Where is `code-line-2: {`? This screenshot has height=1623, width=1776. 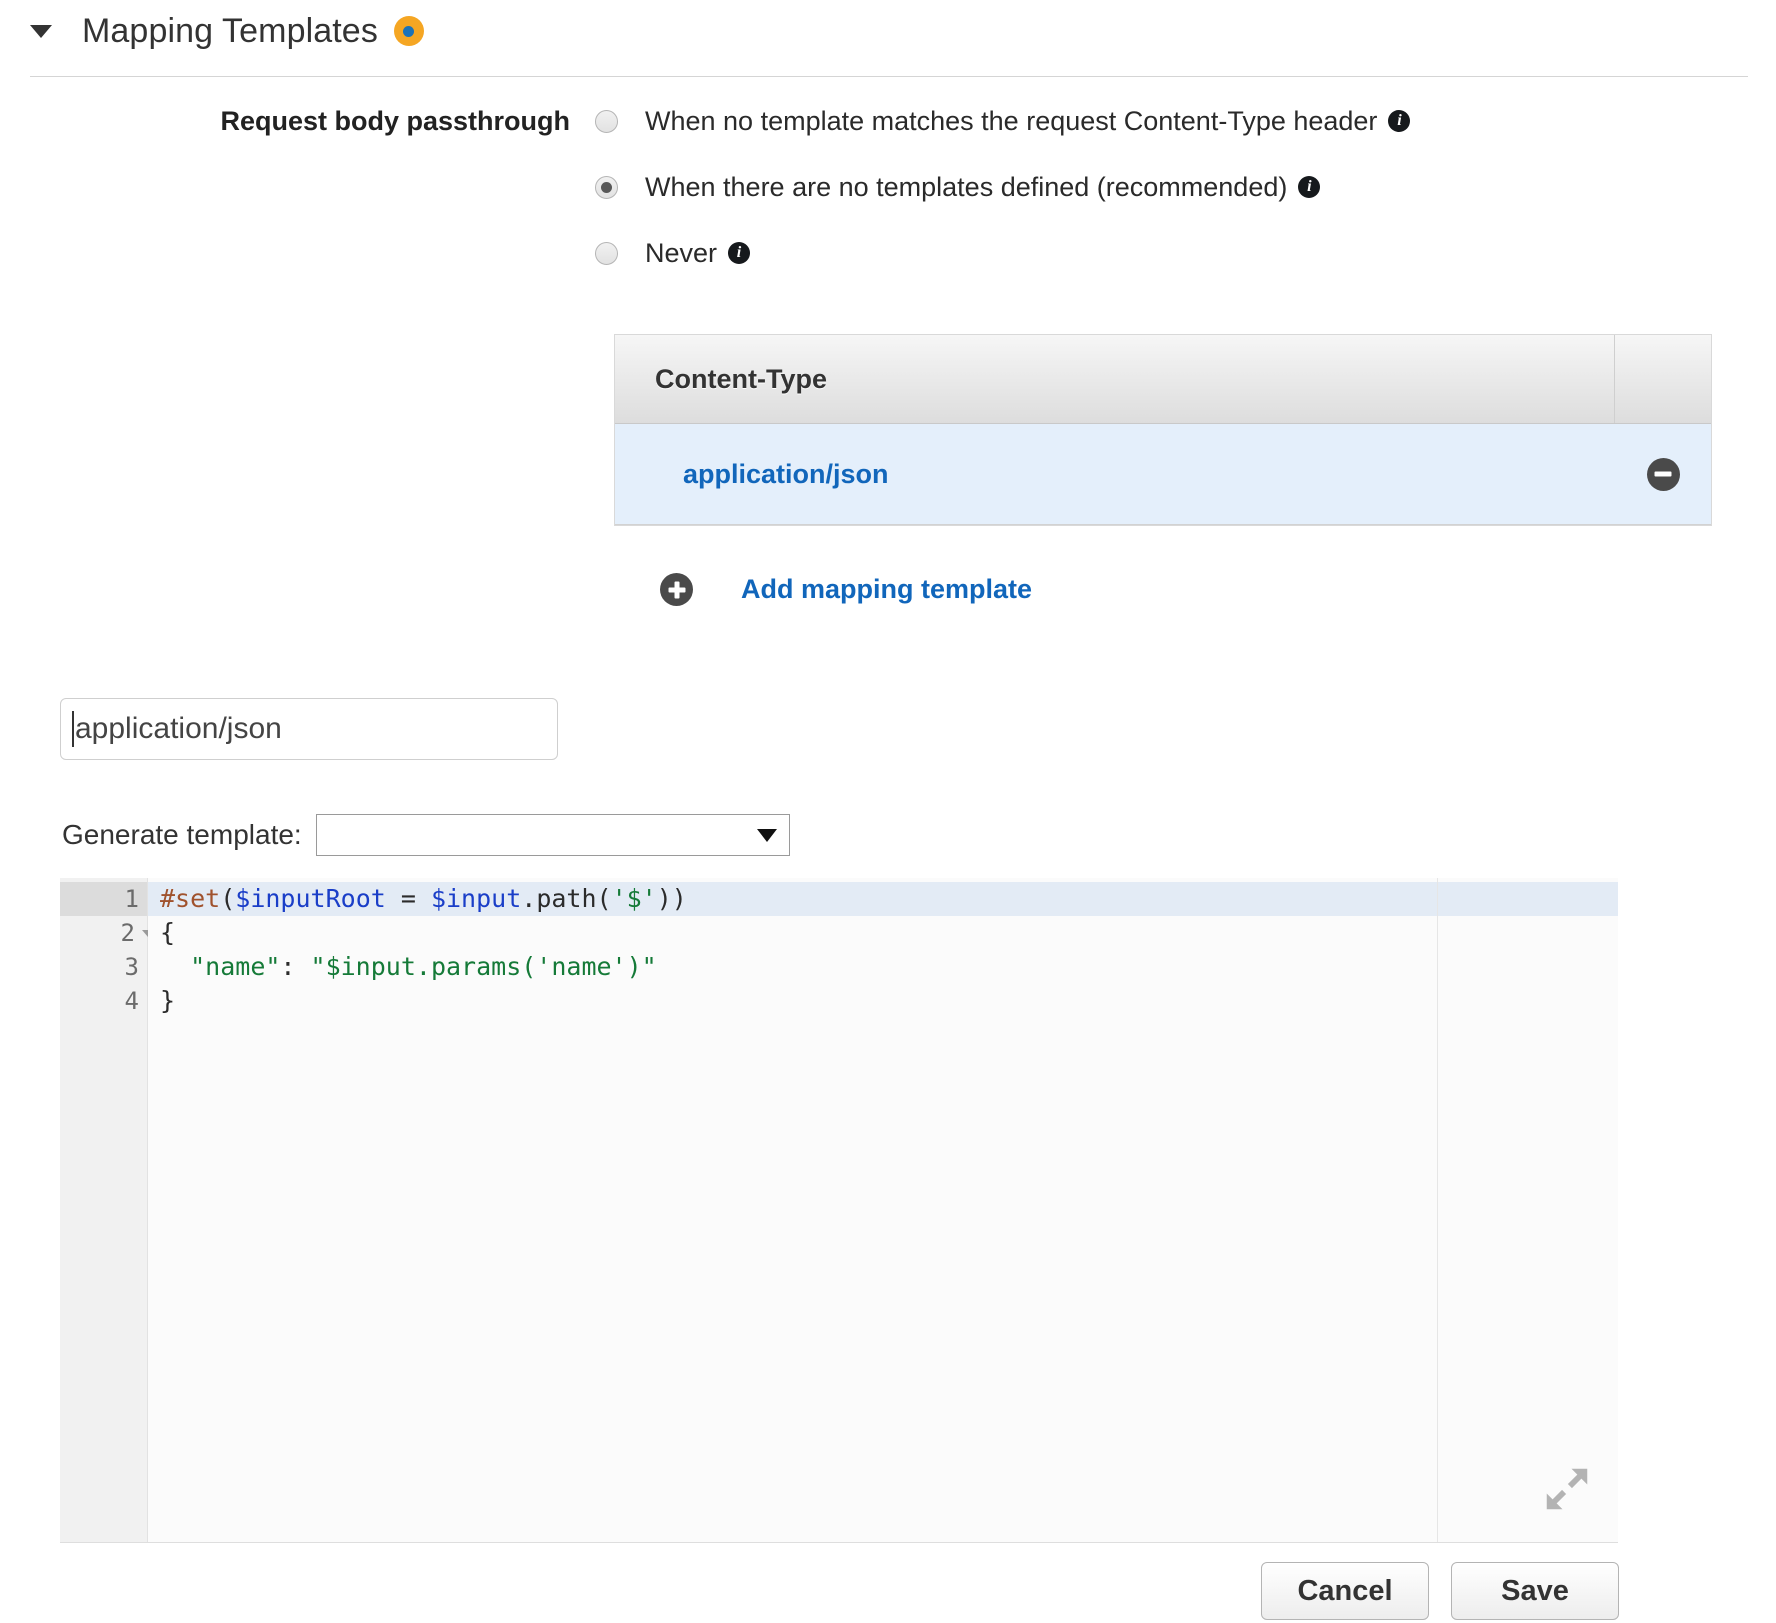 code-line-2: { is located at coordinates (168, 932).